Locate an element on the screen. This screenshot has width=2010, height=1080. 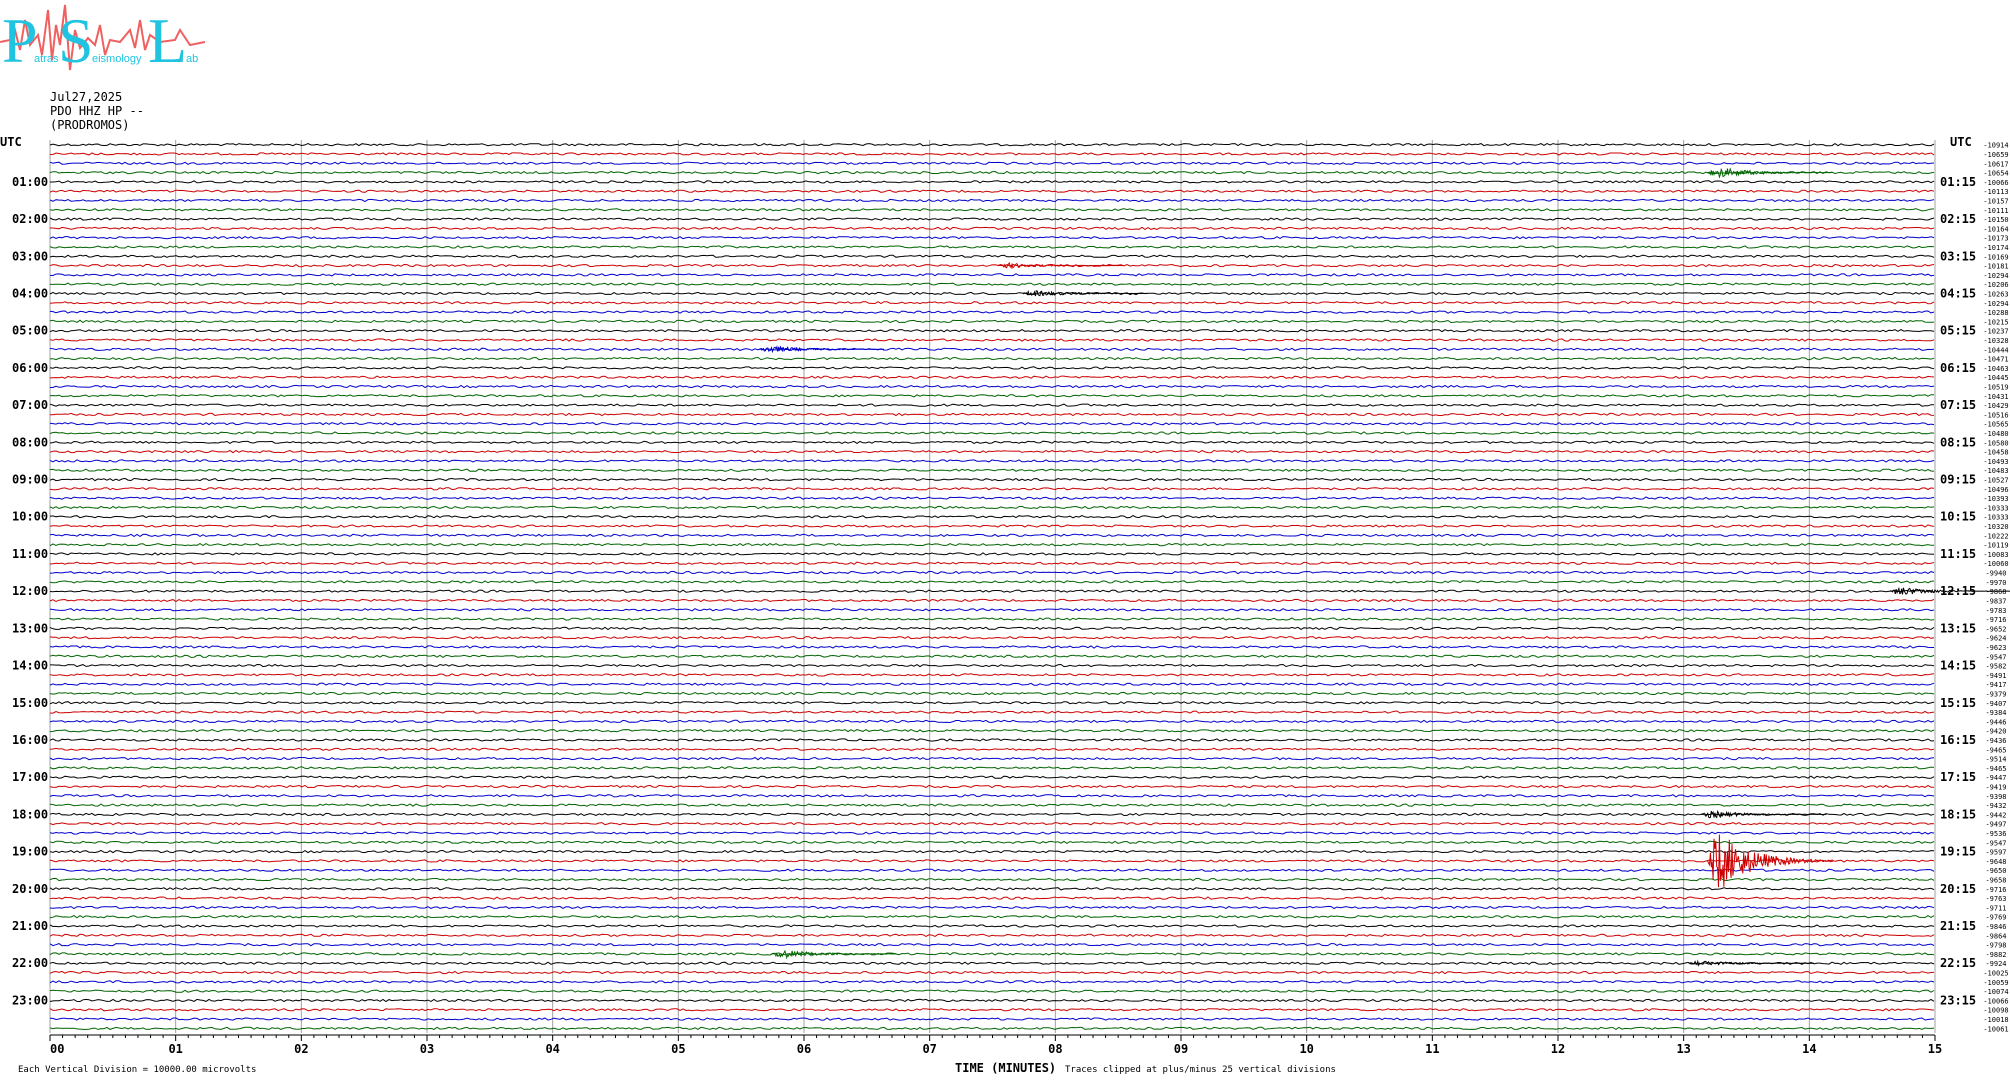
trace-offset-label: -9763 is located at coordinates (1995, 899).